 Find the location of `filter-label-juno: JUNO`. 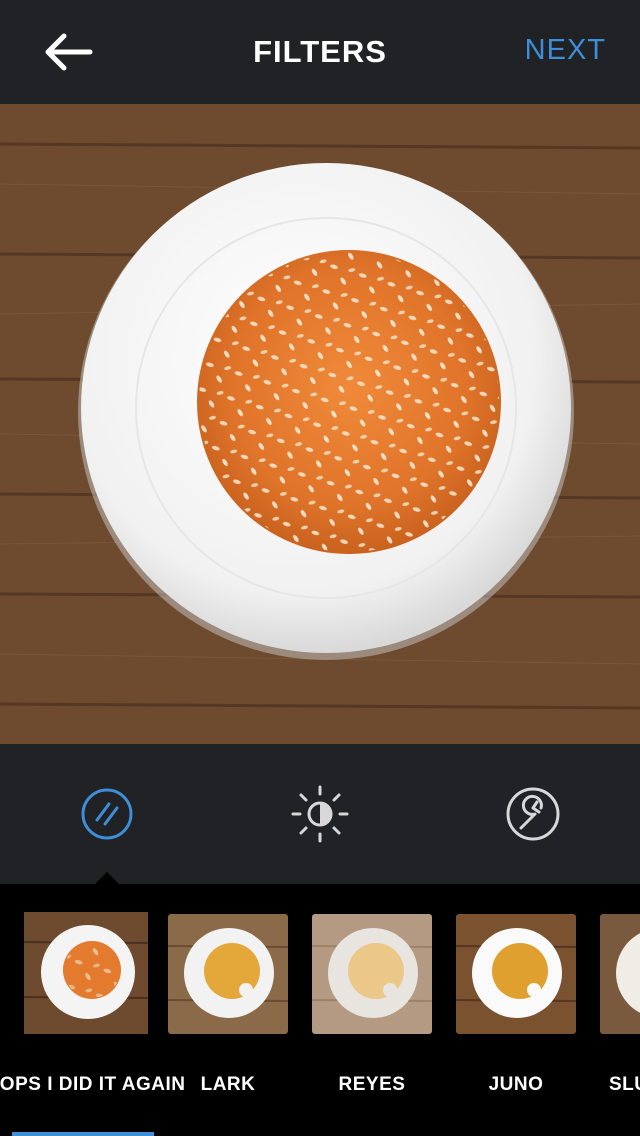

filter-label-juno: JUNO is located at coordinates (516, 1085).